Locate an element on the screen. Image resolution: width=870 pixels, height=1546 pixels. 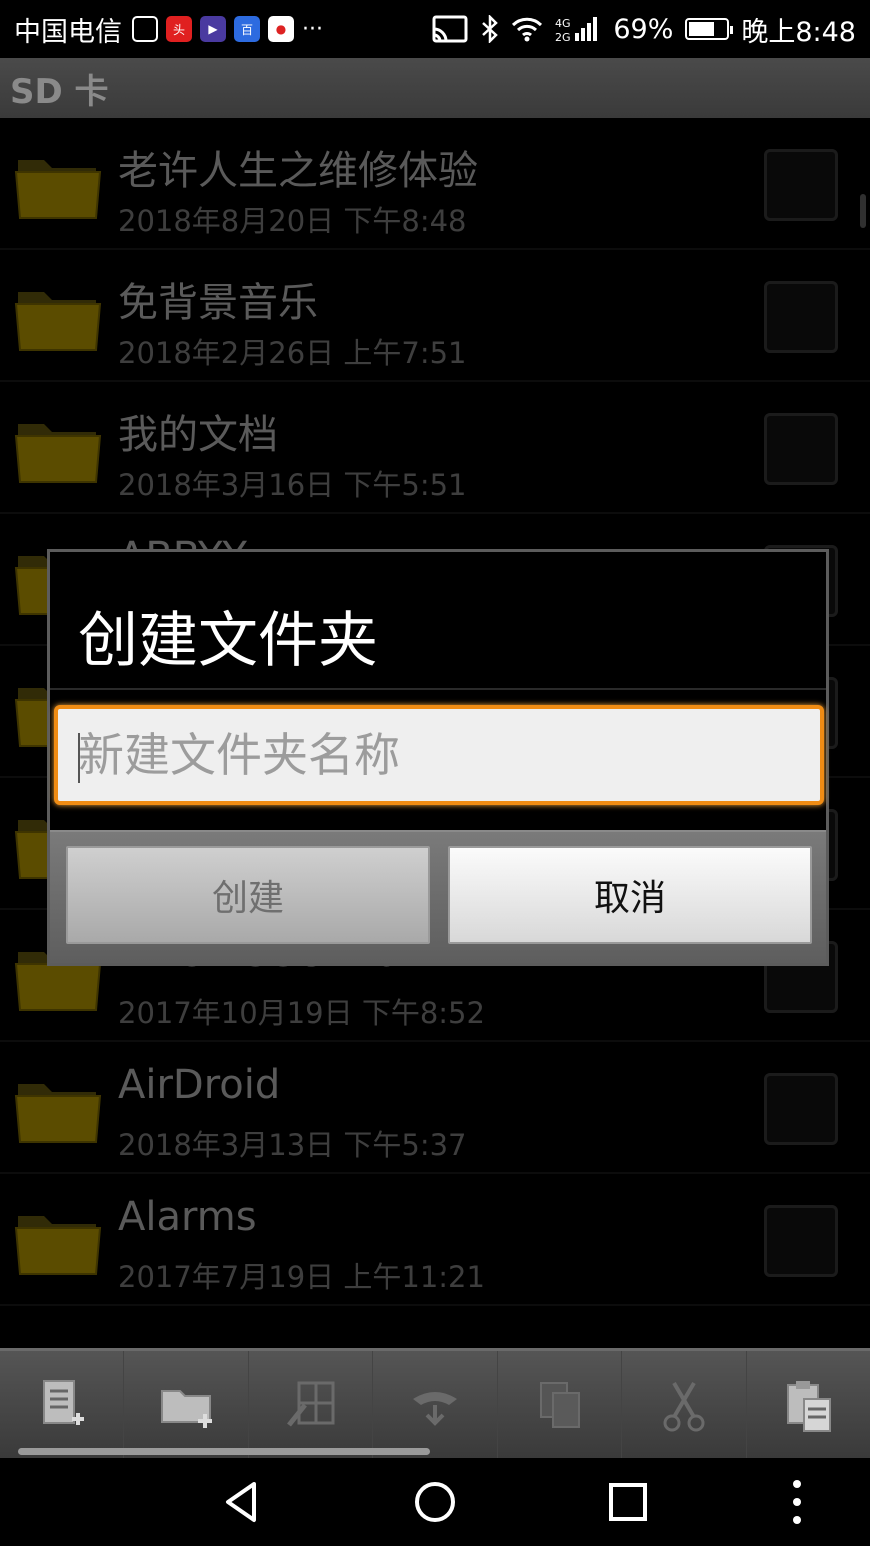
back-button is located at coordinates (242, 1502).